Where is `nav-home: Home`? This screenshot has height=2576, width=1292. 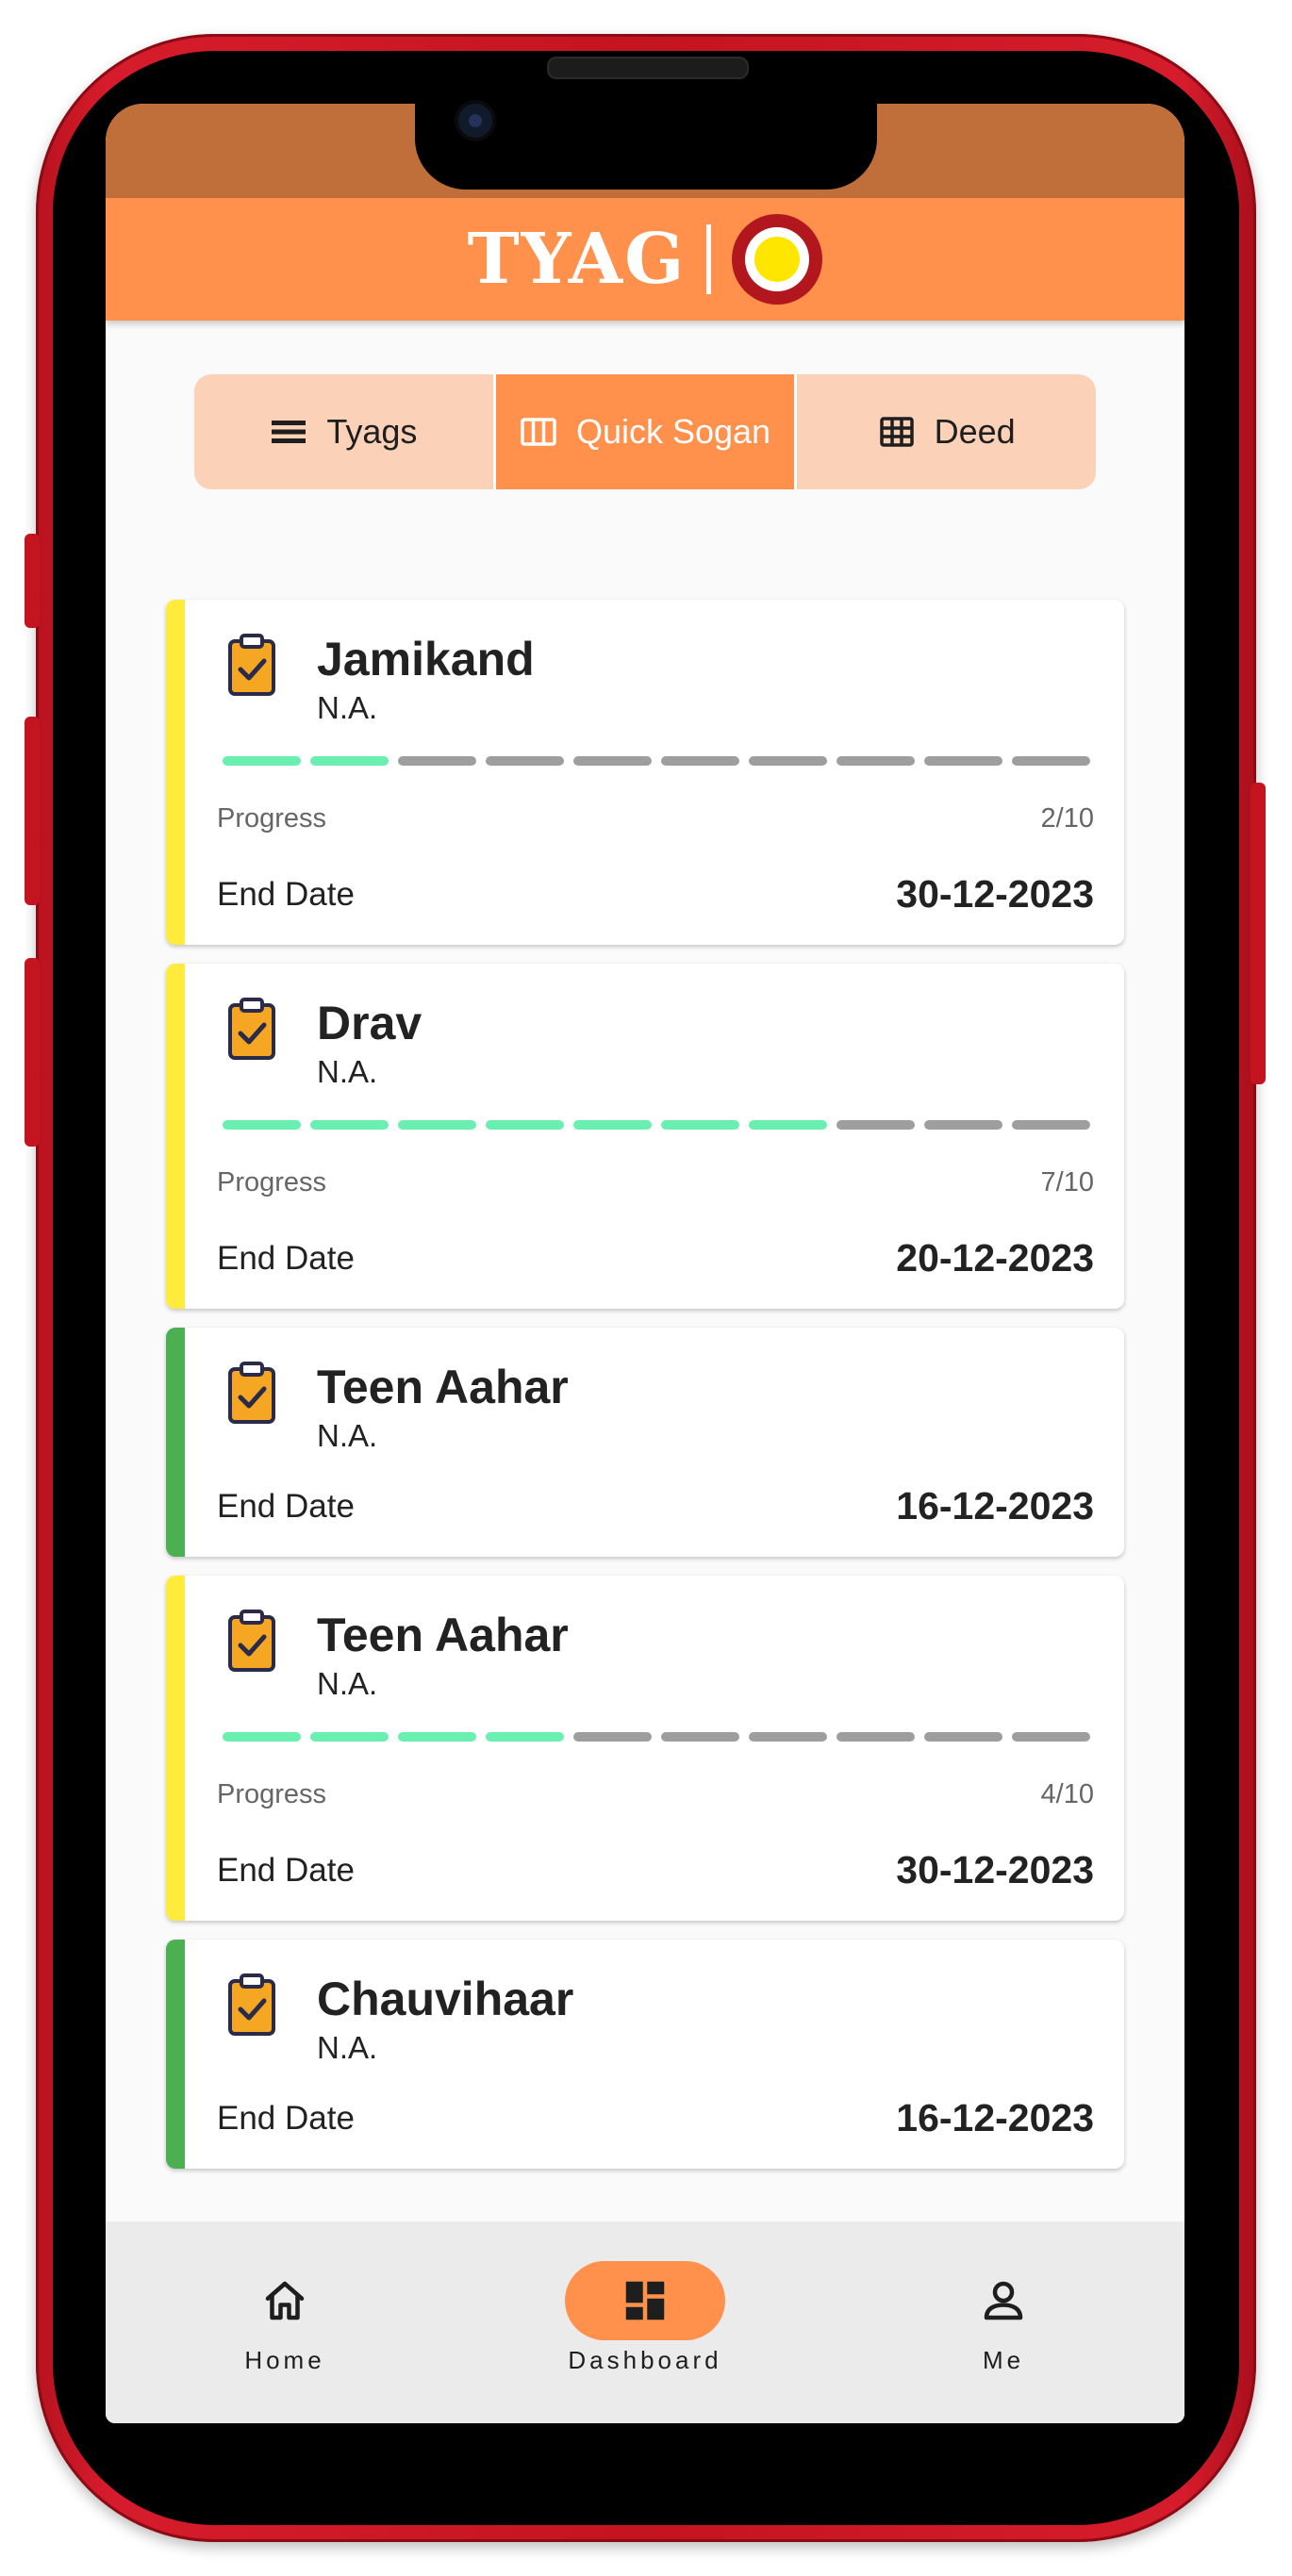 nav-home: Home is located at coordinates (285, 2318).